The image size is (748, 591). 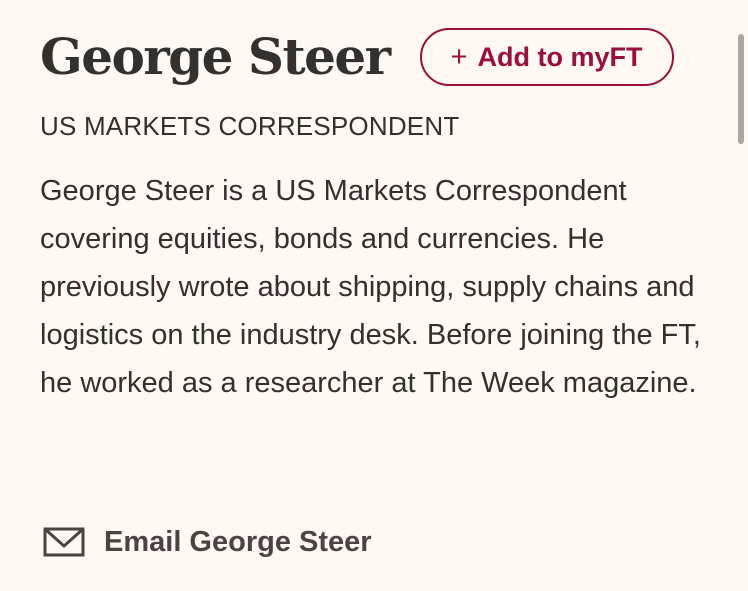 What do you see at coordinates (215, 56) in the screenshot?
I see `author-name: George Steer` at bounding box center [215, 56].